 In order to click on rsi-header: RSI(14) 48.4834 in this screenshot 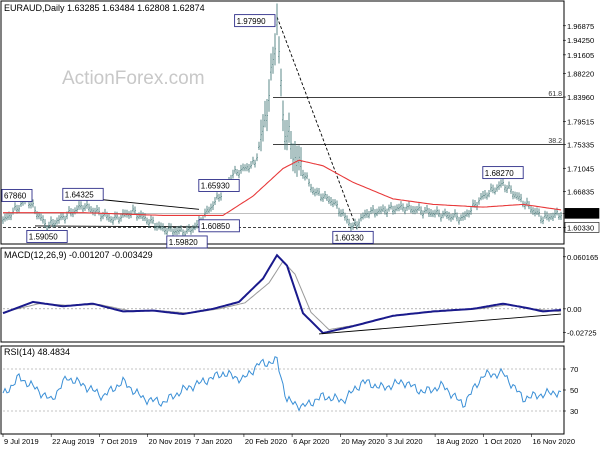, I will do `click(37, 352)`.